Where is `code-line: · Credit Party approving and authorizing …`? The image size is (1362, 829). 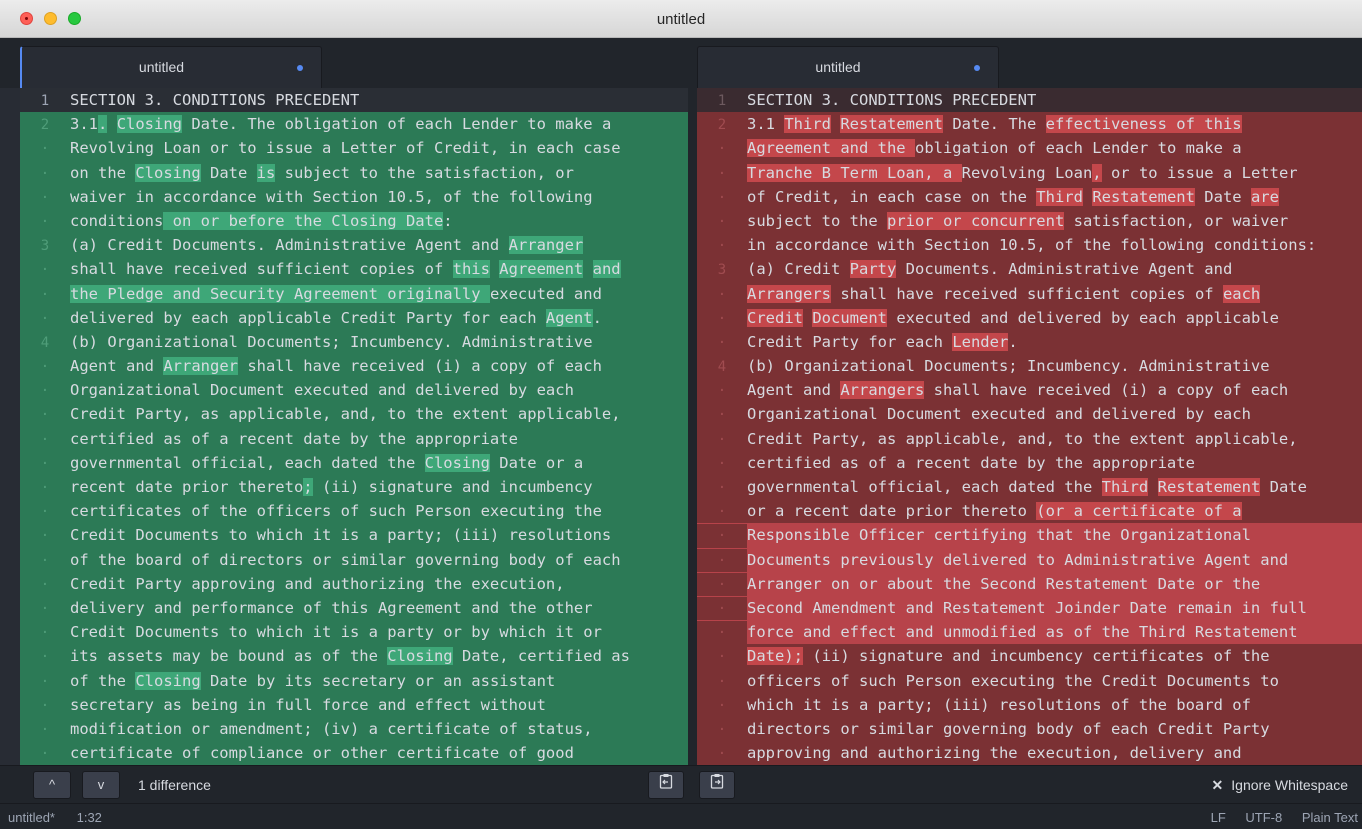
code-line: · Credit Party approving and authorizing … is located at coordinates (354, 584).